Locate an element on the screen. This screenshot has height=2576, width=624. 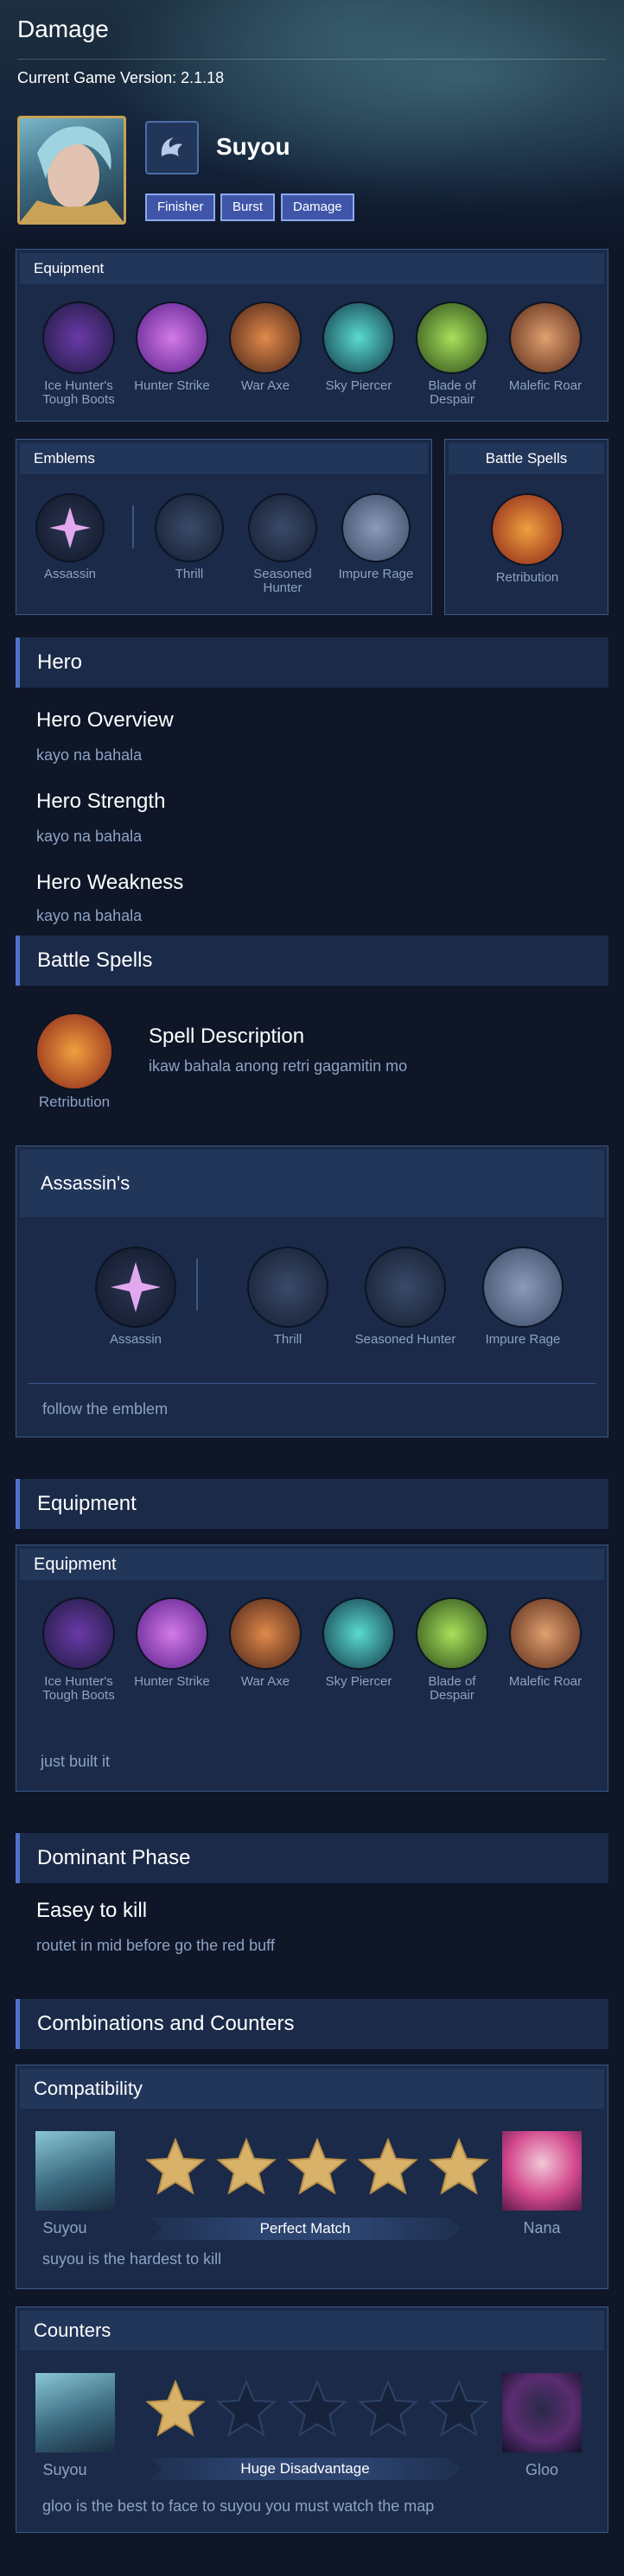
counters-title: Counters is located at coordinates (312, 2331).